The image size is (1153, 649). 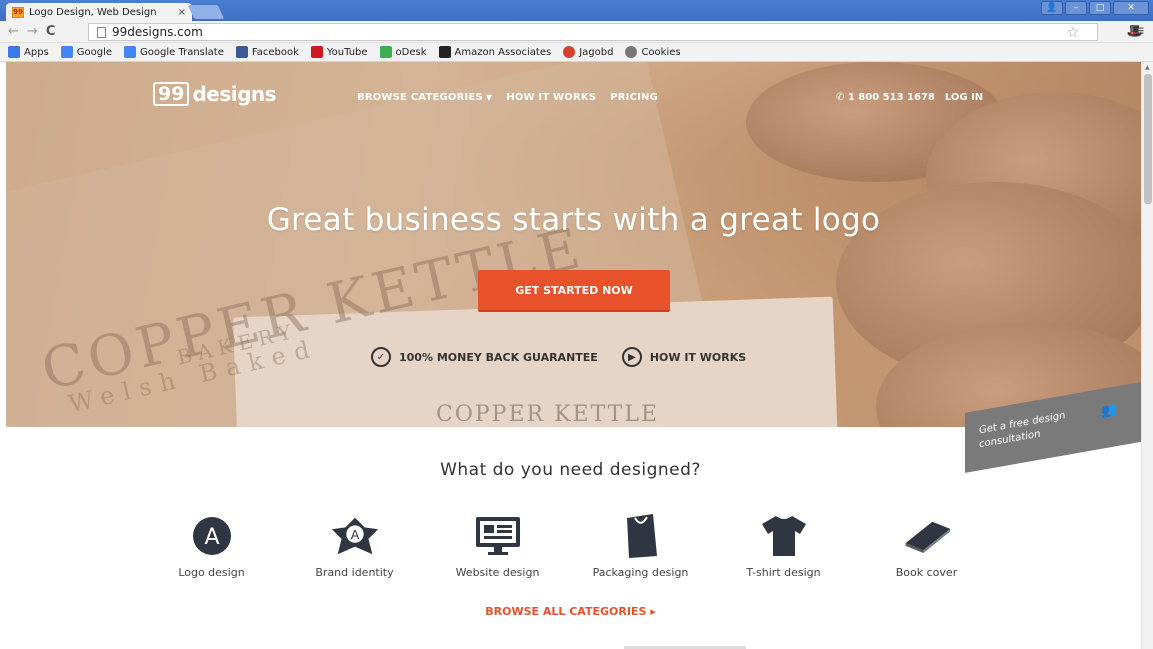 I want to click on site-logo: 99 designs, so click(x=215, y=94).